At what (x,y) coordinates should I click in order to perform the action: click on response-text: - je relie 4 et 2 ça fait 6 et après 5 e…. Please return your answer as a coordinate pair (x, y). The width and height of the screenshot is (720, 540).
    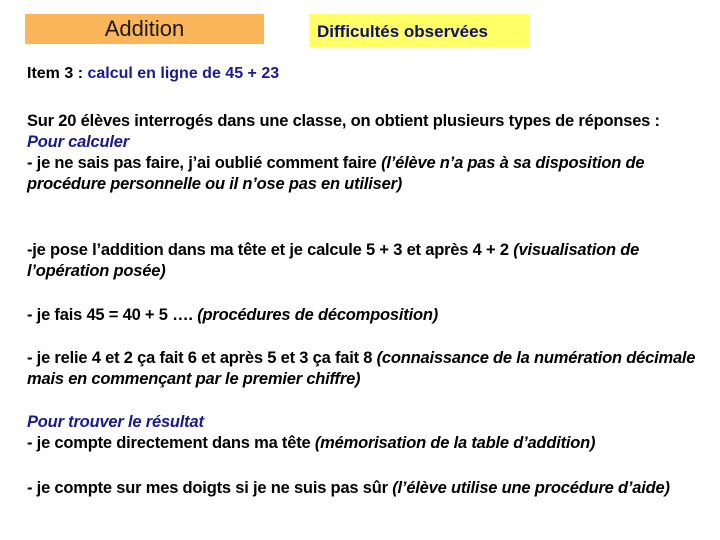
    Looking at the image, I should click on (202, 358).